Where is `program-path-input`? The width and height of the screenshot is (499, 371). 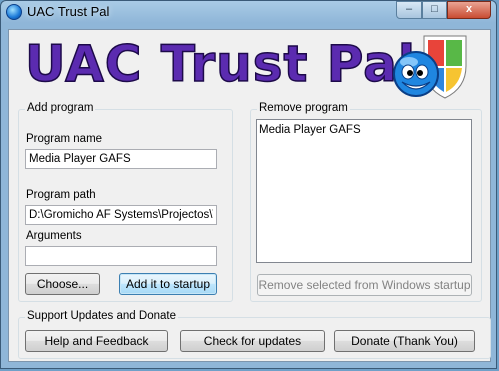 program-path-input is located at coordinates (121, 215).